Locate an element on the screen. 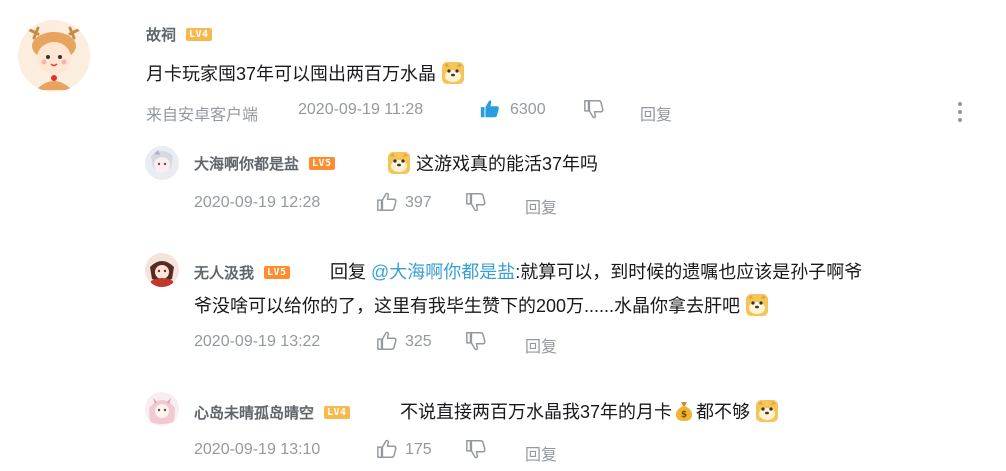 The height and width of the screenshot is (471, 1006). username: 心岛未晴孤岛晴空 is located at coordinates (254, 412).